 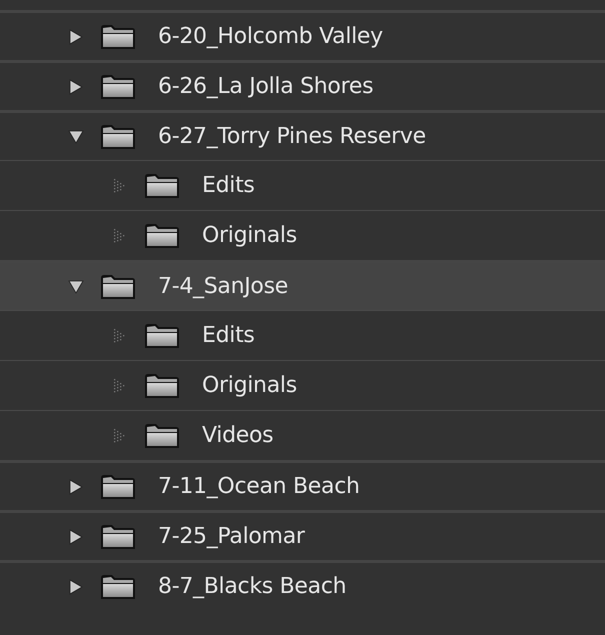 What do you see at coordinates (238, 435) in the screenshot?
I see `folder-name: Videos` at bounding box center [238, 435].